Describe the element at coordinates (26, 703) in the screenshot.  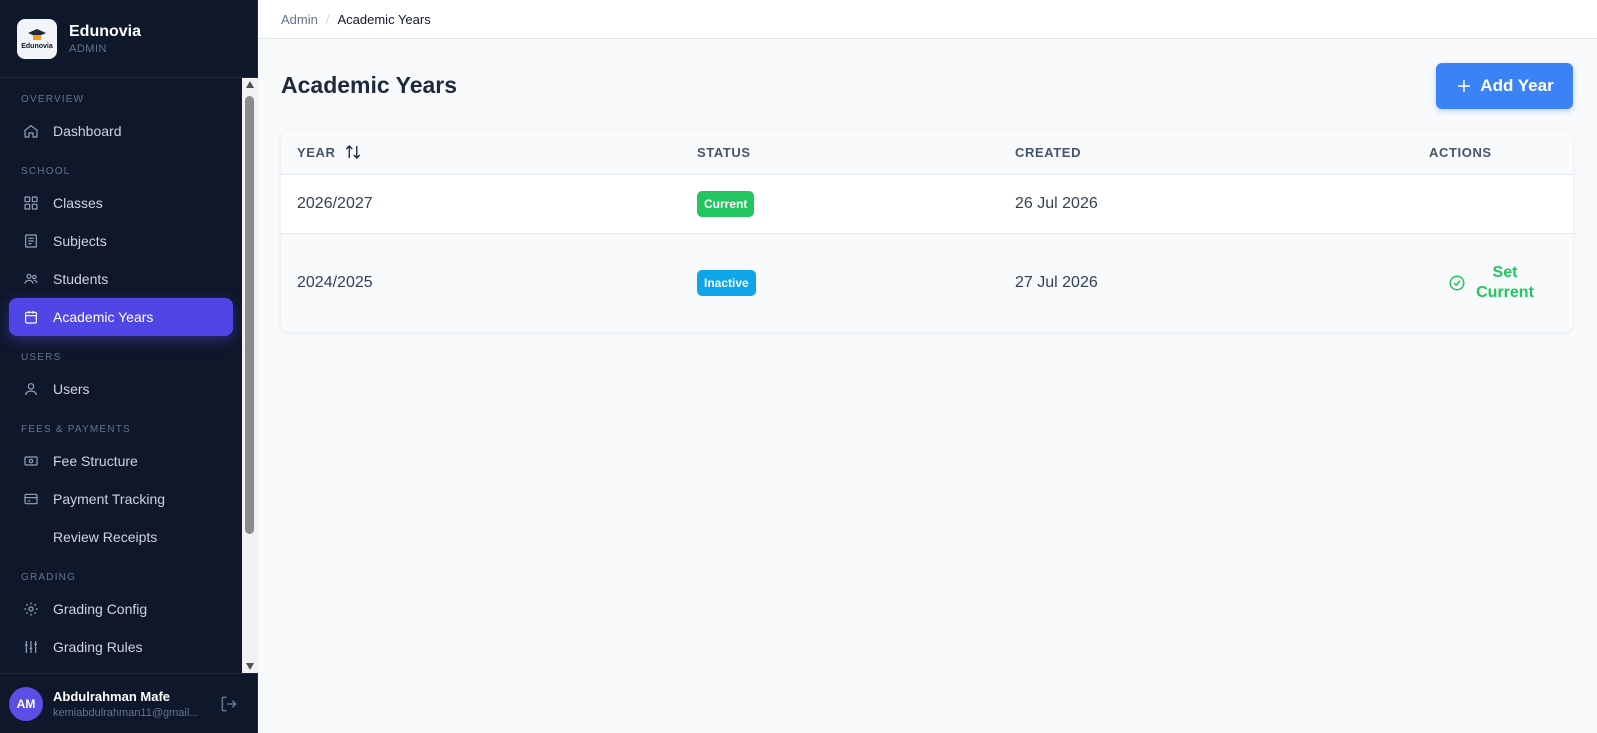
I see `avatar: AM` at that location.